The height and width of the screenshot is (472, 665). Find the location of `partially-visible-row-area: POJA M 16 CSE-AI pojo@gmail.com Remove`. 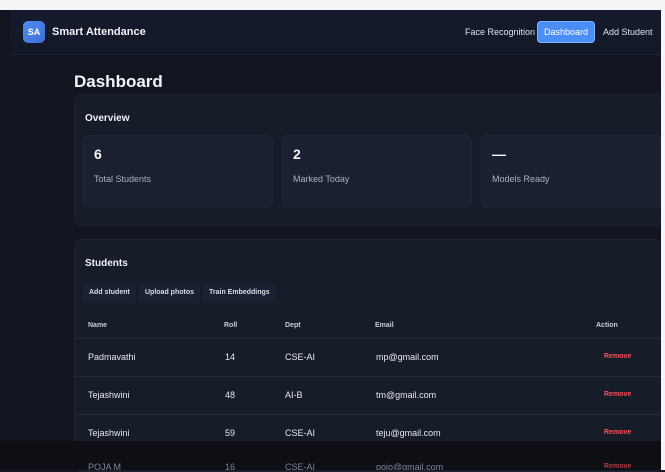

partially-visible-row-area: POJA M 16 CSE-AI pojo@gmail.com Remove is located at coordinates (332, 455).